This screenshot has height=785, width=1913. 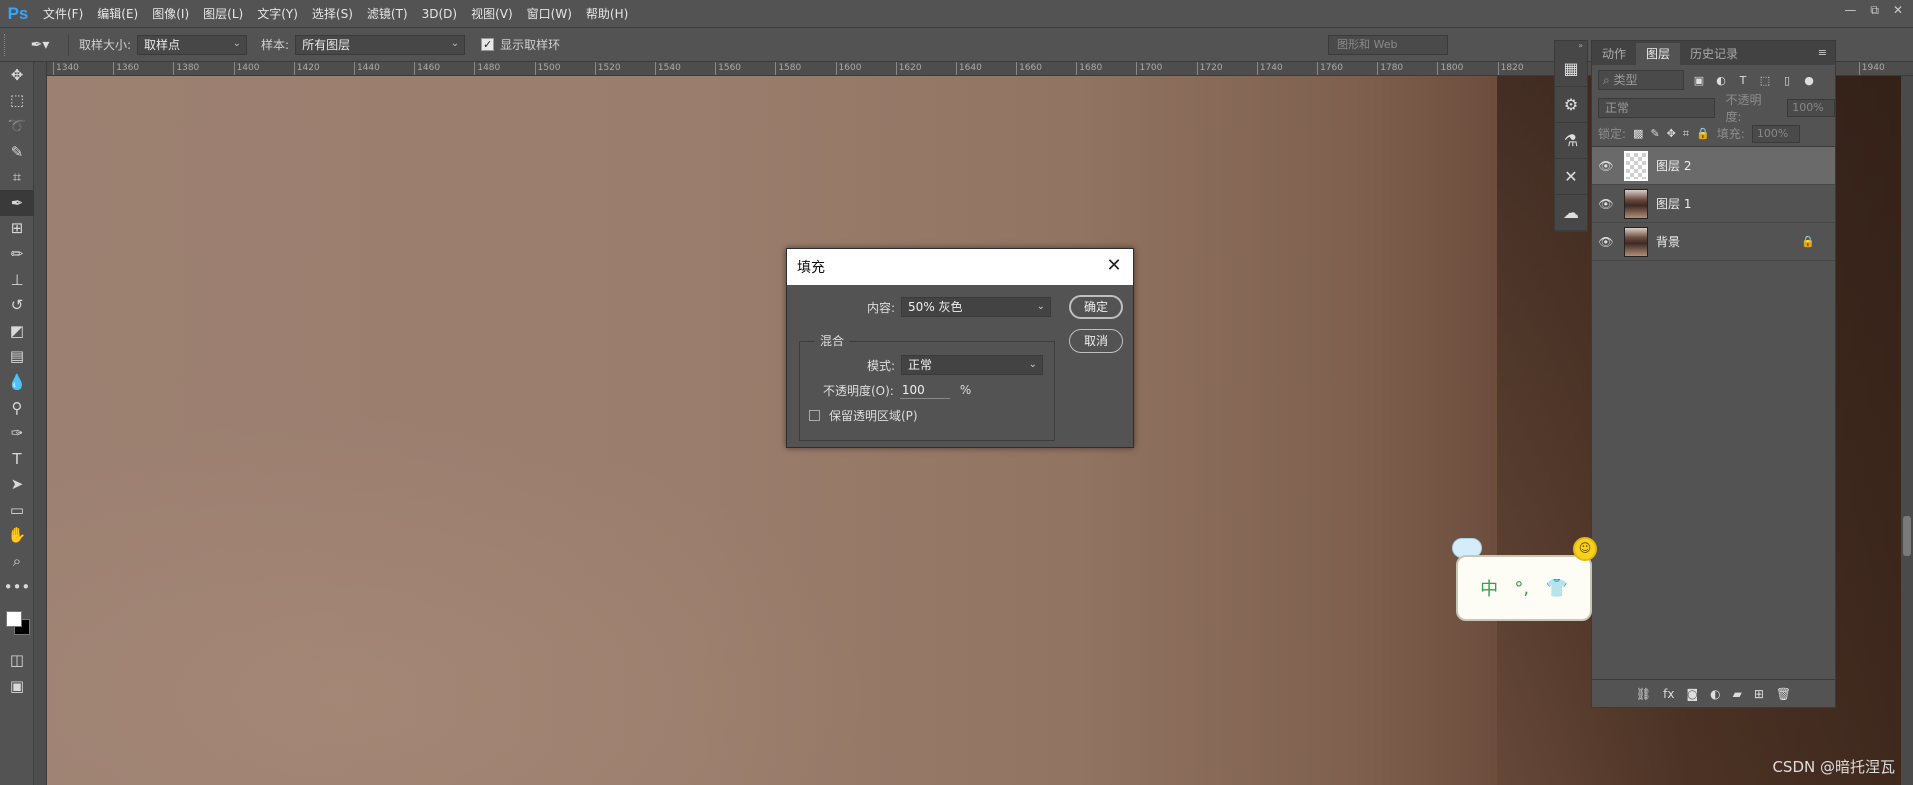 What do you see at coordinates (976, 307) in the screenshot?
I see `content-select: 50% 灰色 ⌄` at bounding box center [976, 307].